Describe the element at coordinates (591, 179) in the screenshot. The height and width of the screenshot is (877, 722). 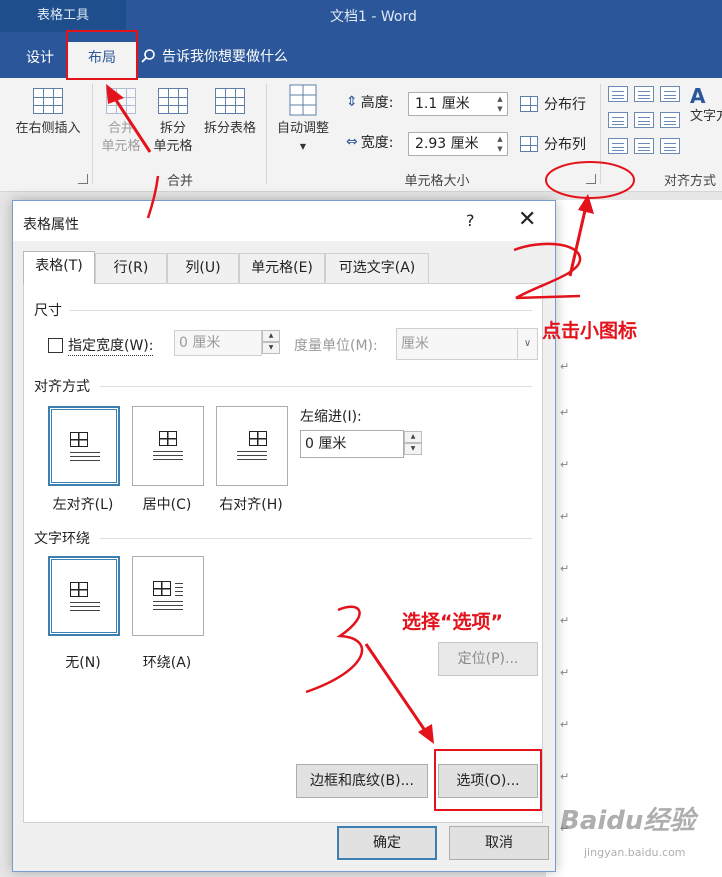
I see `cell-size-dialog-launcher` at that location.